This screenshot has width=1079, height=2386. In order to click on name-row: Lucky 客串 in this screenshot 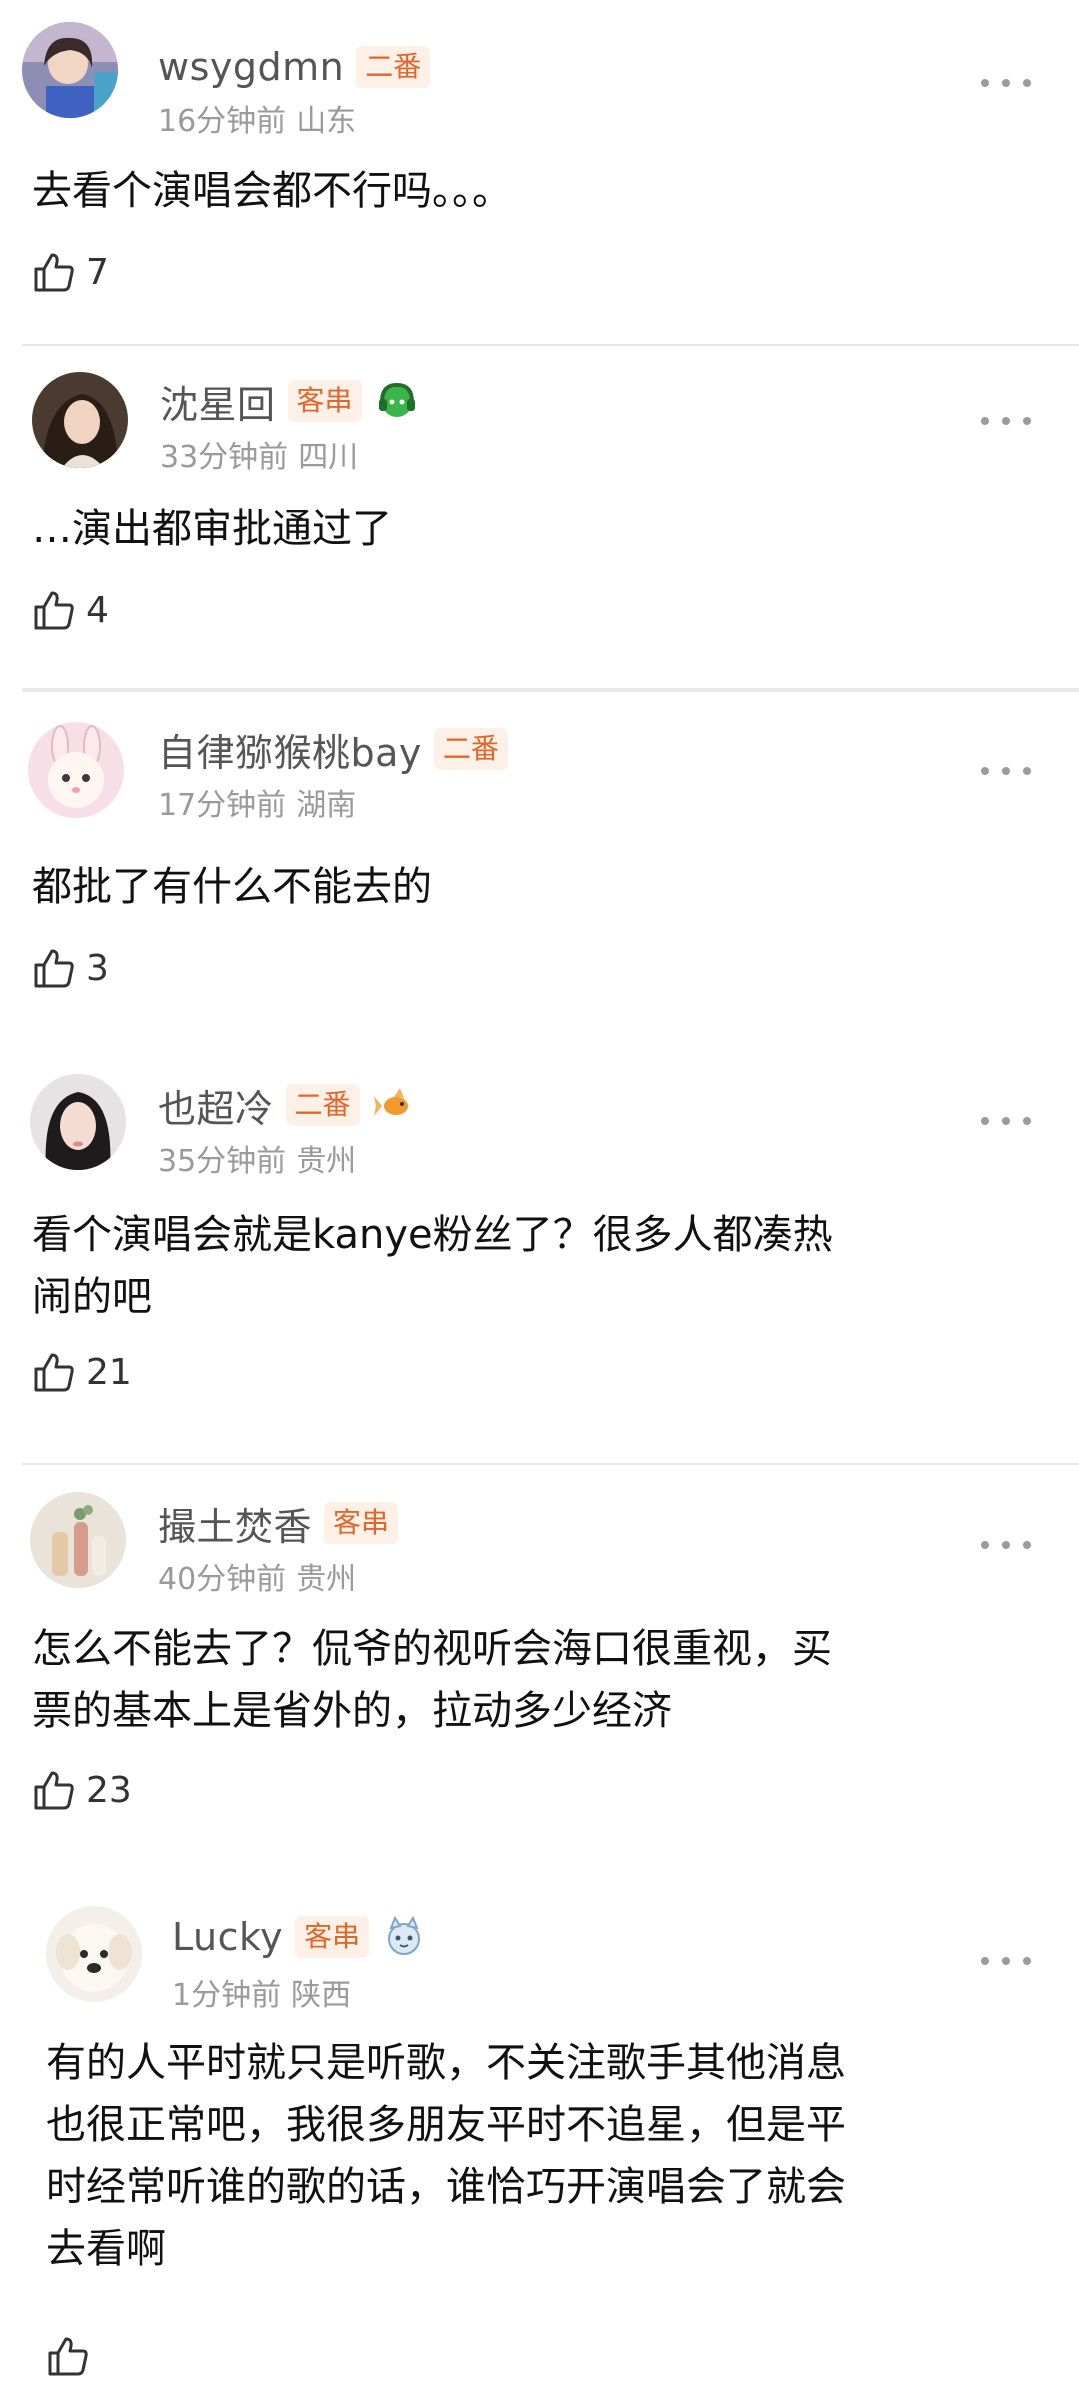, I will do `click(298, 1937)`.